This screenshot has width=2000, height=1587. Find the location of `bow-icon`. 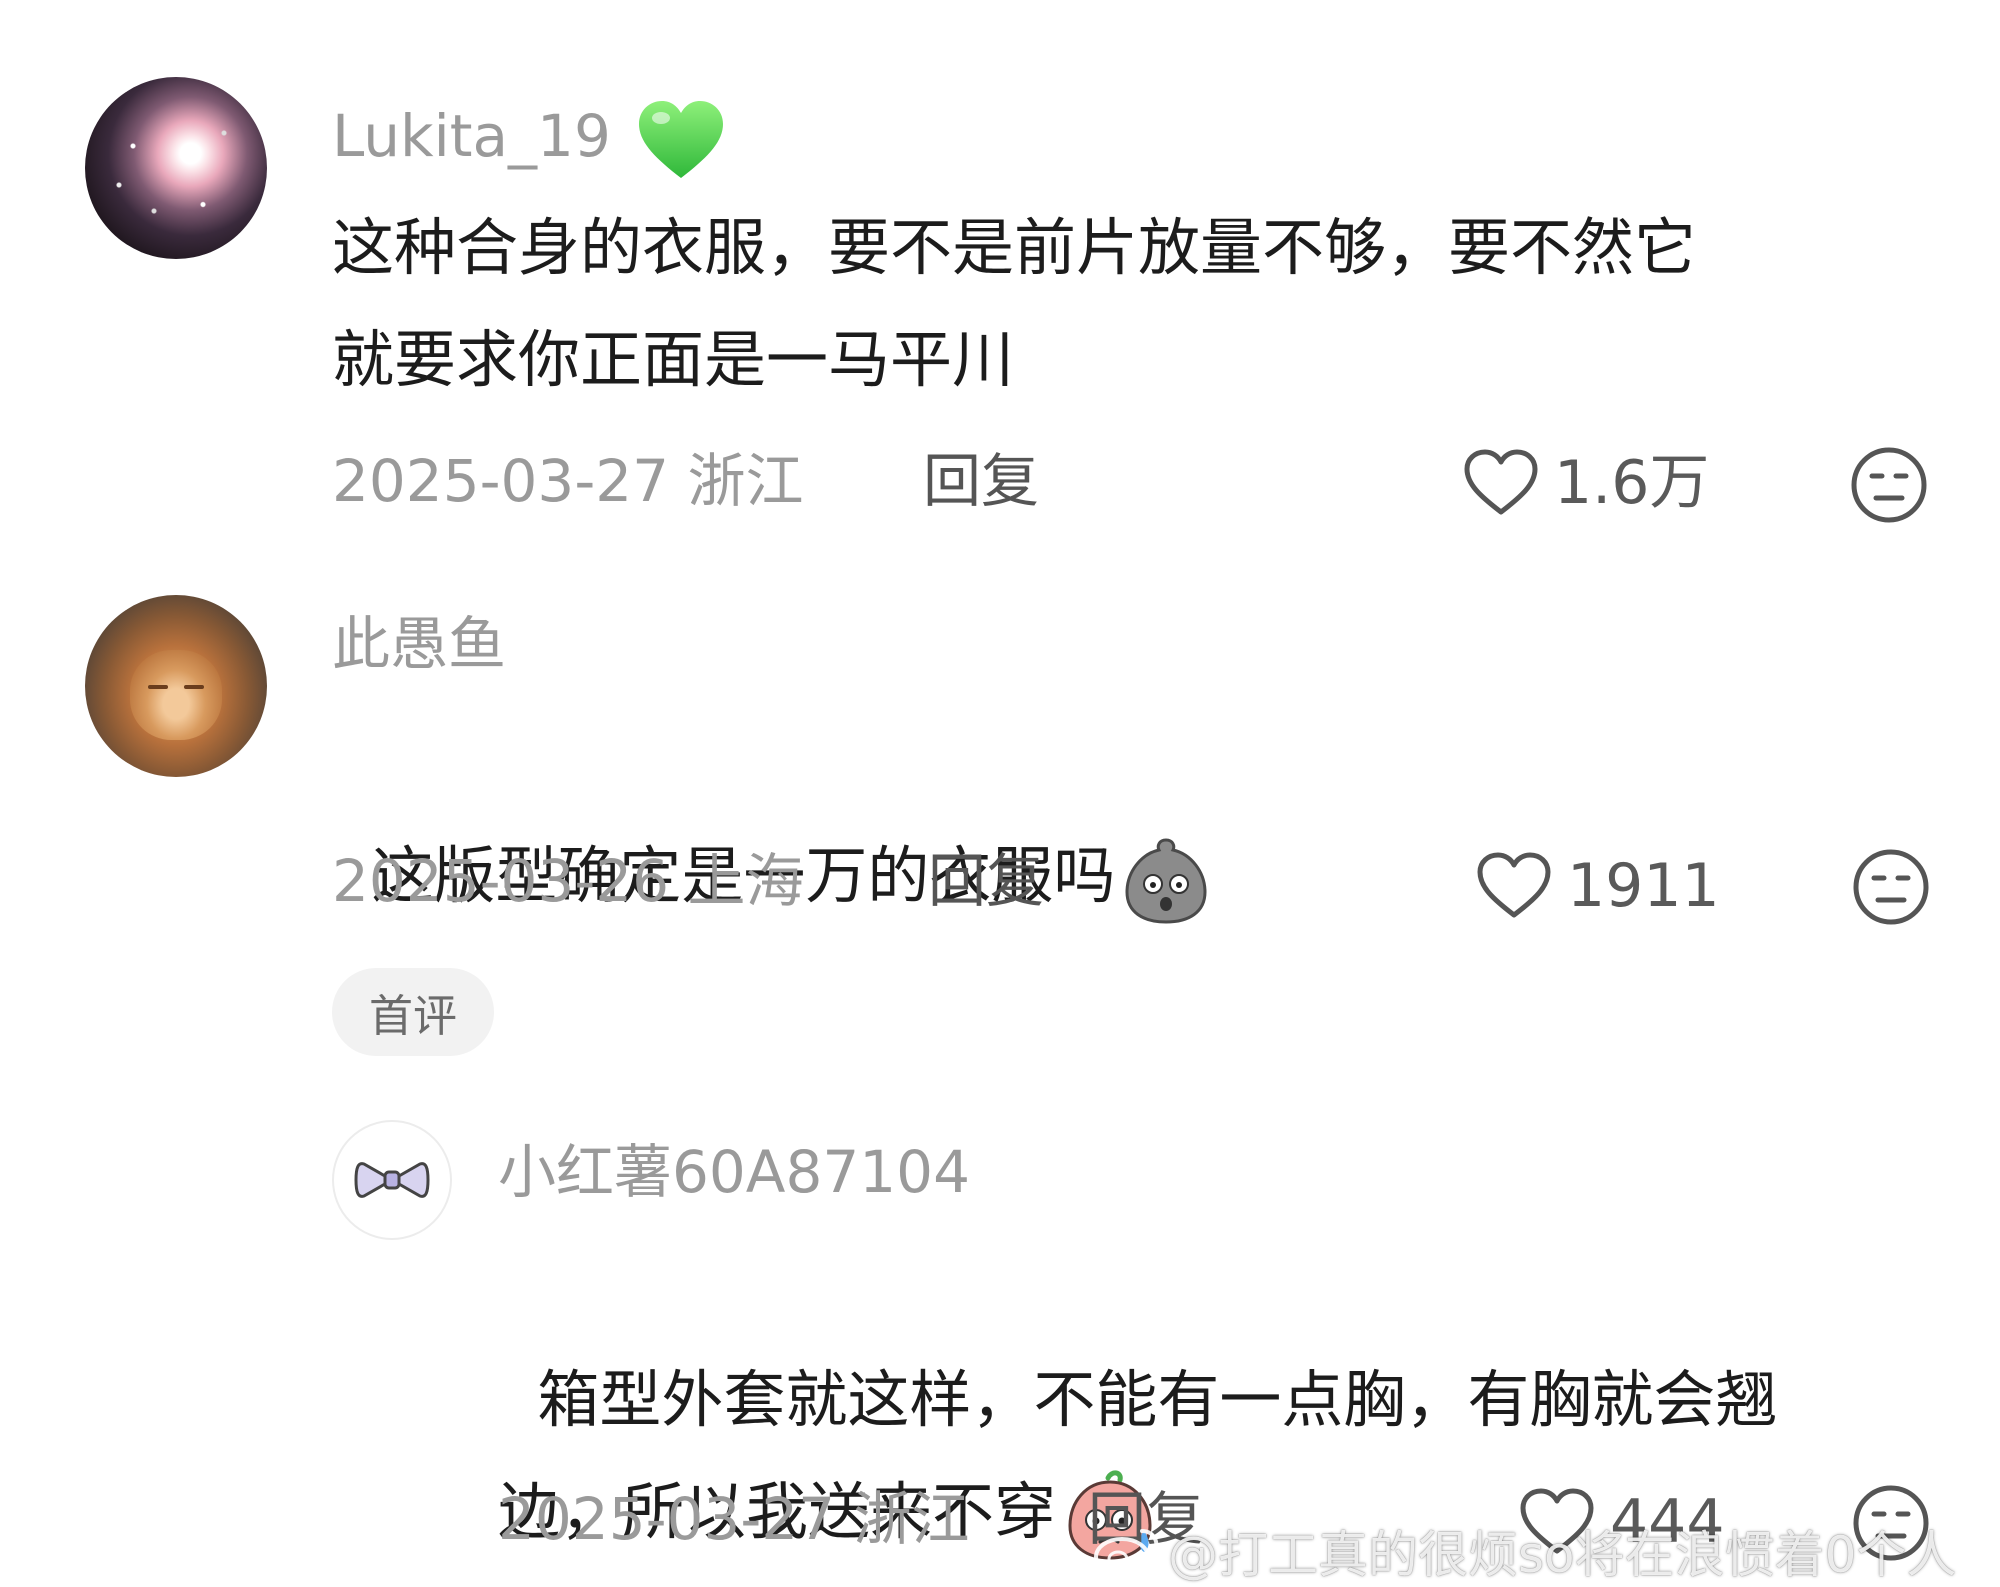

bow-icon is located at coordinates (392, 1180).